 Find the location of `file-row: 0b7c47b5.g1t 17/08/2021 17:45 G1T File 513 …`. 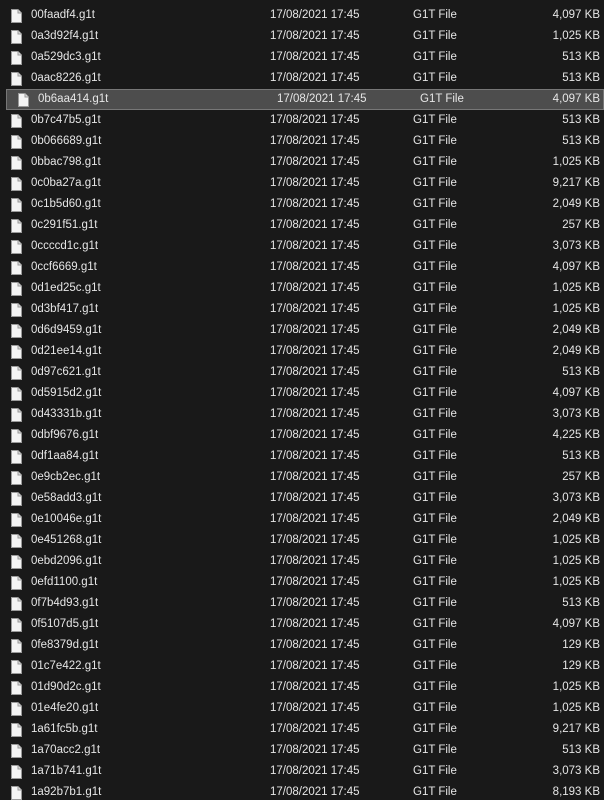

file-row: 0b7c47b5.g1t 17/08/2021 17:45 G1T File 513 … is located at coordinates (302, 120).